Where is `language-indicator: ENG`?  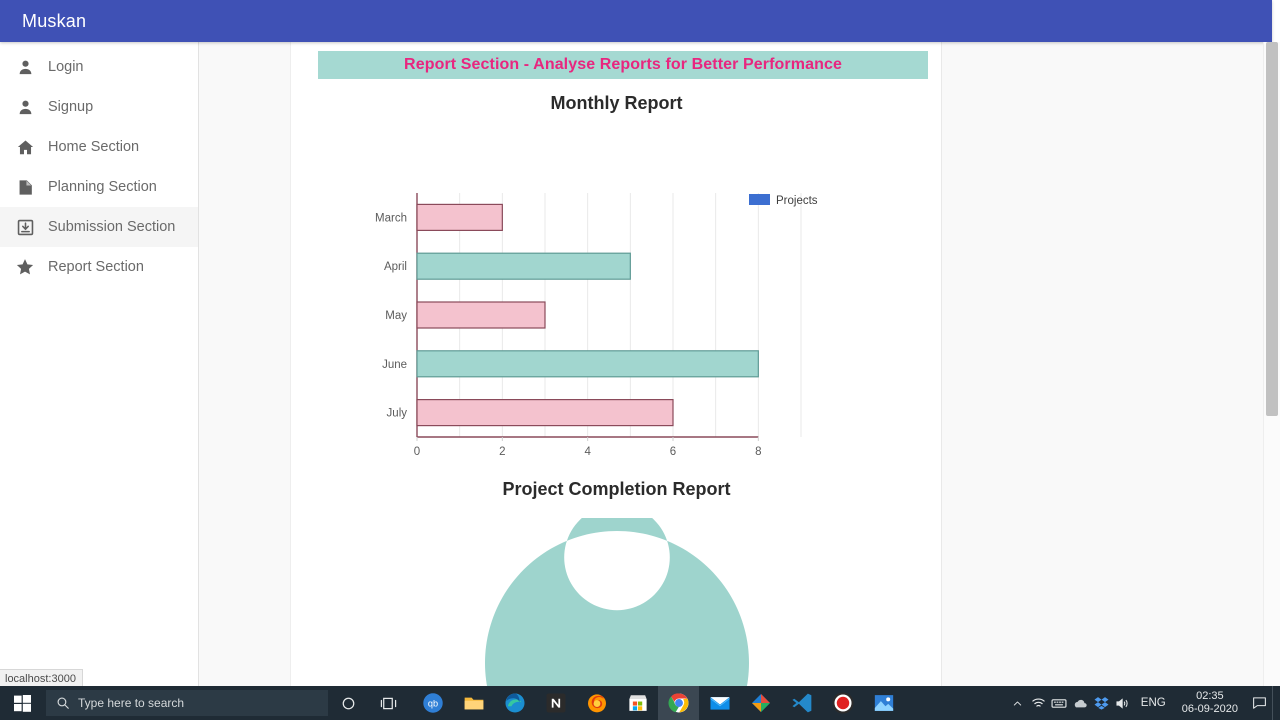
language-indicator: ENG is located at coordinates (1153, 703).